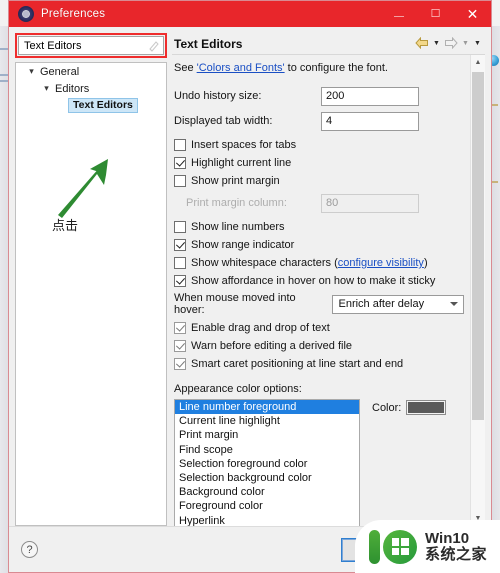 Image resolution: width=500 pixels, height=573 pixels. I want to click on close-button: ✕, so click(472, 14).